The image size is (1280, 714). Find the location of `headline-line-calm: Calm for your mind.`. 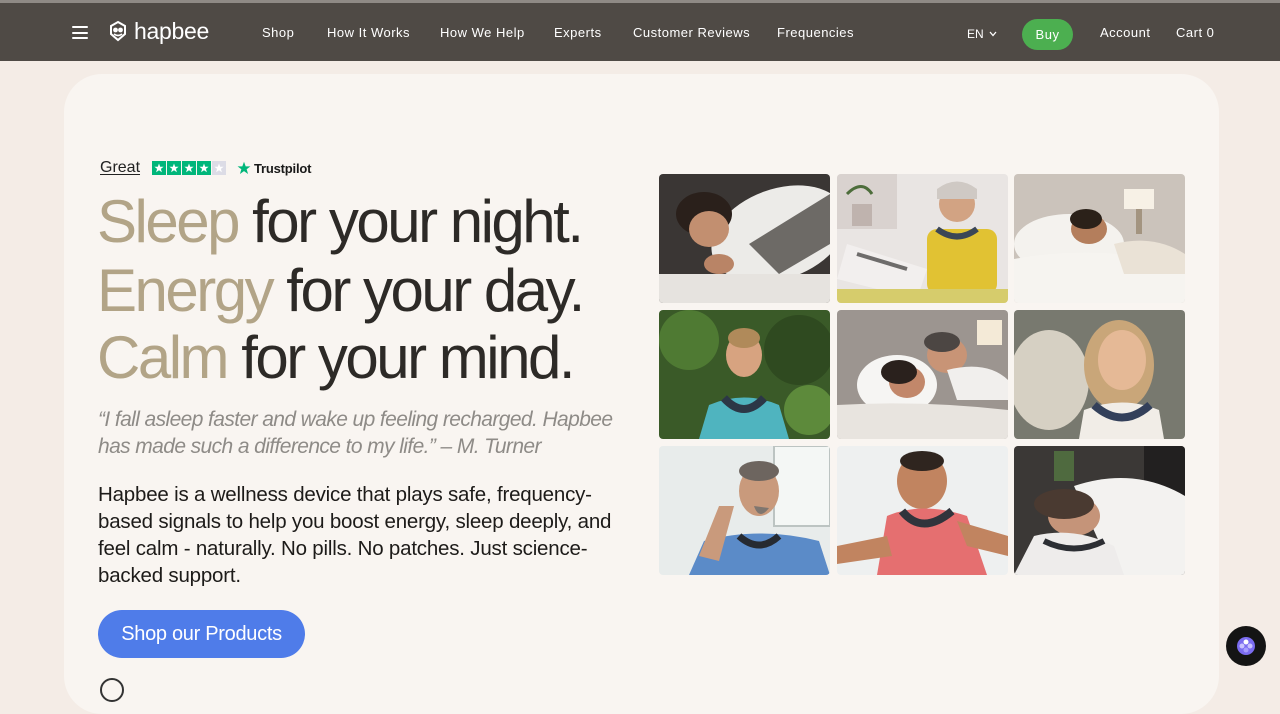

headline-line-calm: Calm for your mind. is located at coordinates (336, 358).